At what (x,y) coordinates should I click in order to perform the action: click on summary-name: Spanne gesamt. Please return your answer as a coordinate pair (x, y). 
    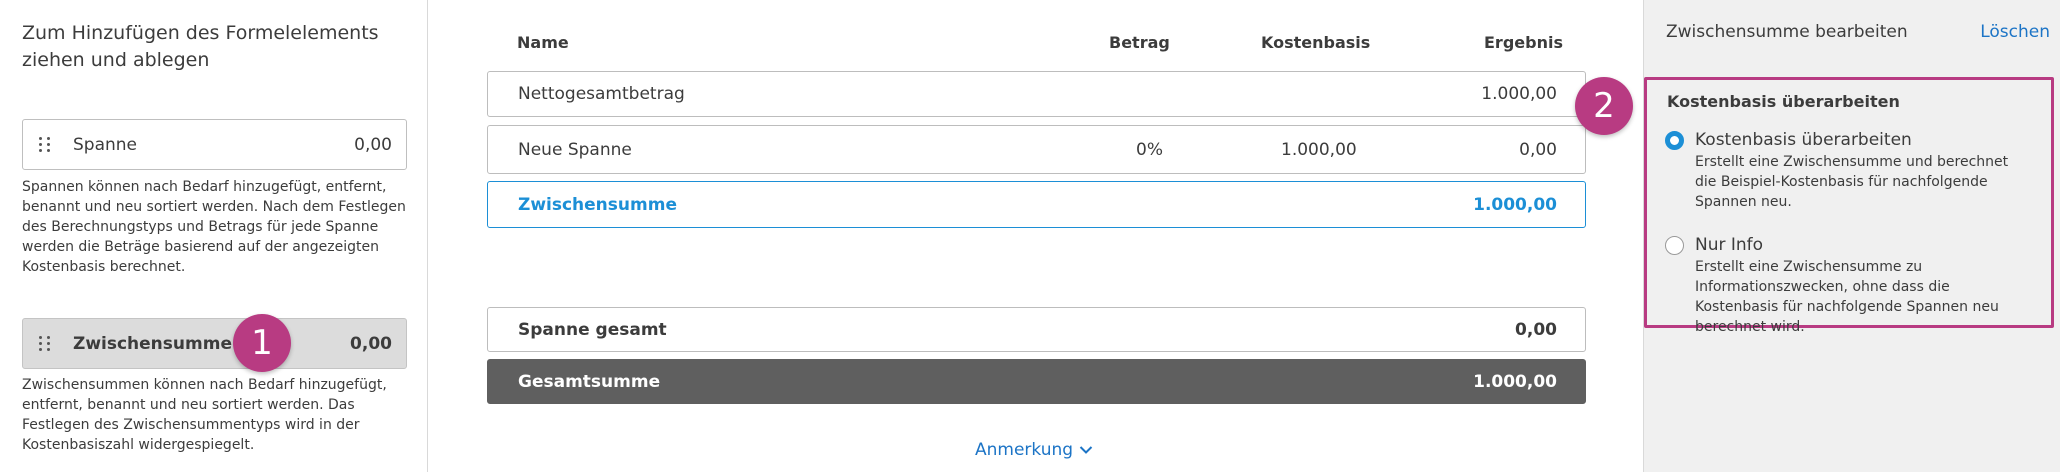
    Looking at the image, I should click on (592, 329).